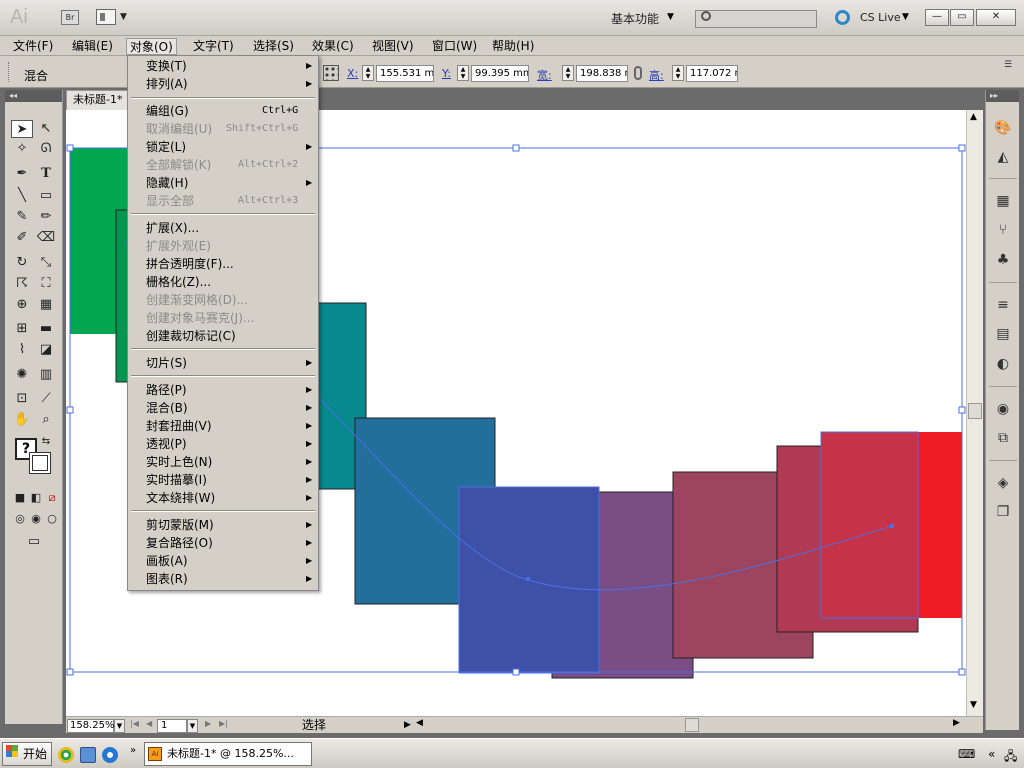  I want to click on menu-item-ungroup: 取消编组(U), so click(179, 129).